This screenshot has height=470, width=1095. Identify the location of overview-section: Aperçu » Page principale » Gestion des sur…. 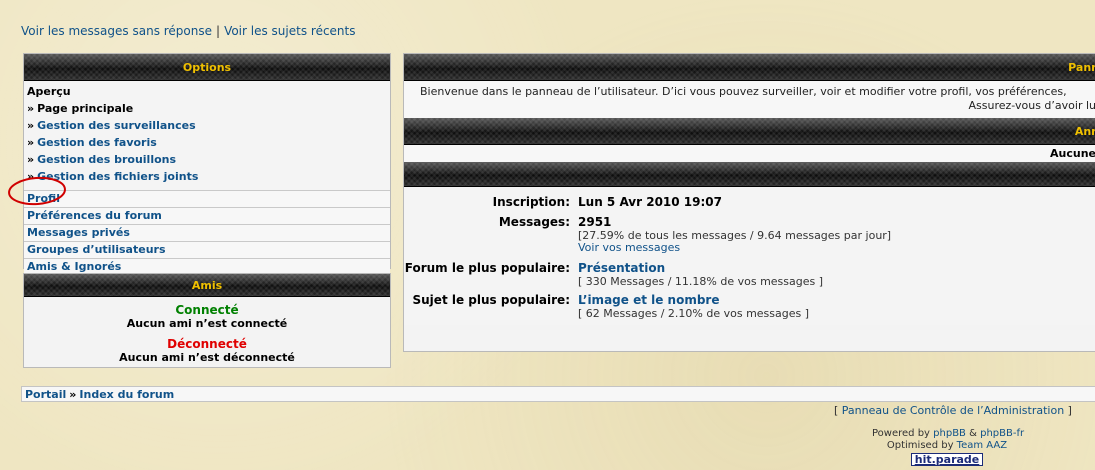
(207, 135).